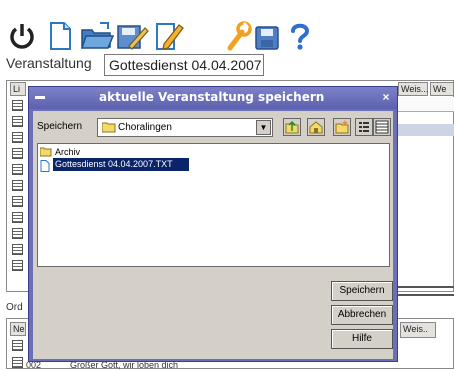  I want to click on help-icon, so click(300, 36).